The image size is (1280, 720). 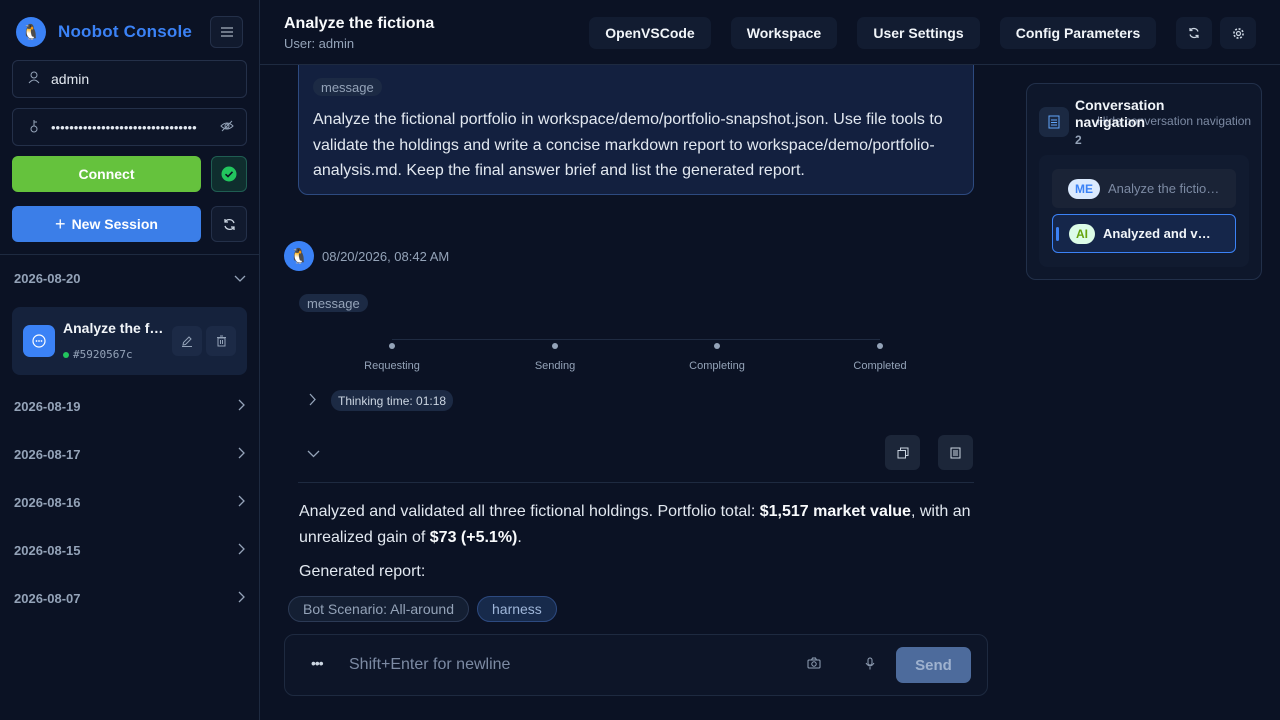 What do you see at coordinates (114, 224) in the screenshot?
I see `new-session-label: New Session` at bounding box center [114, 224].